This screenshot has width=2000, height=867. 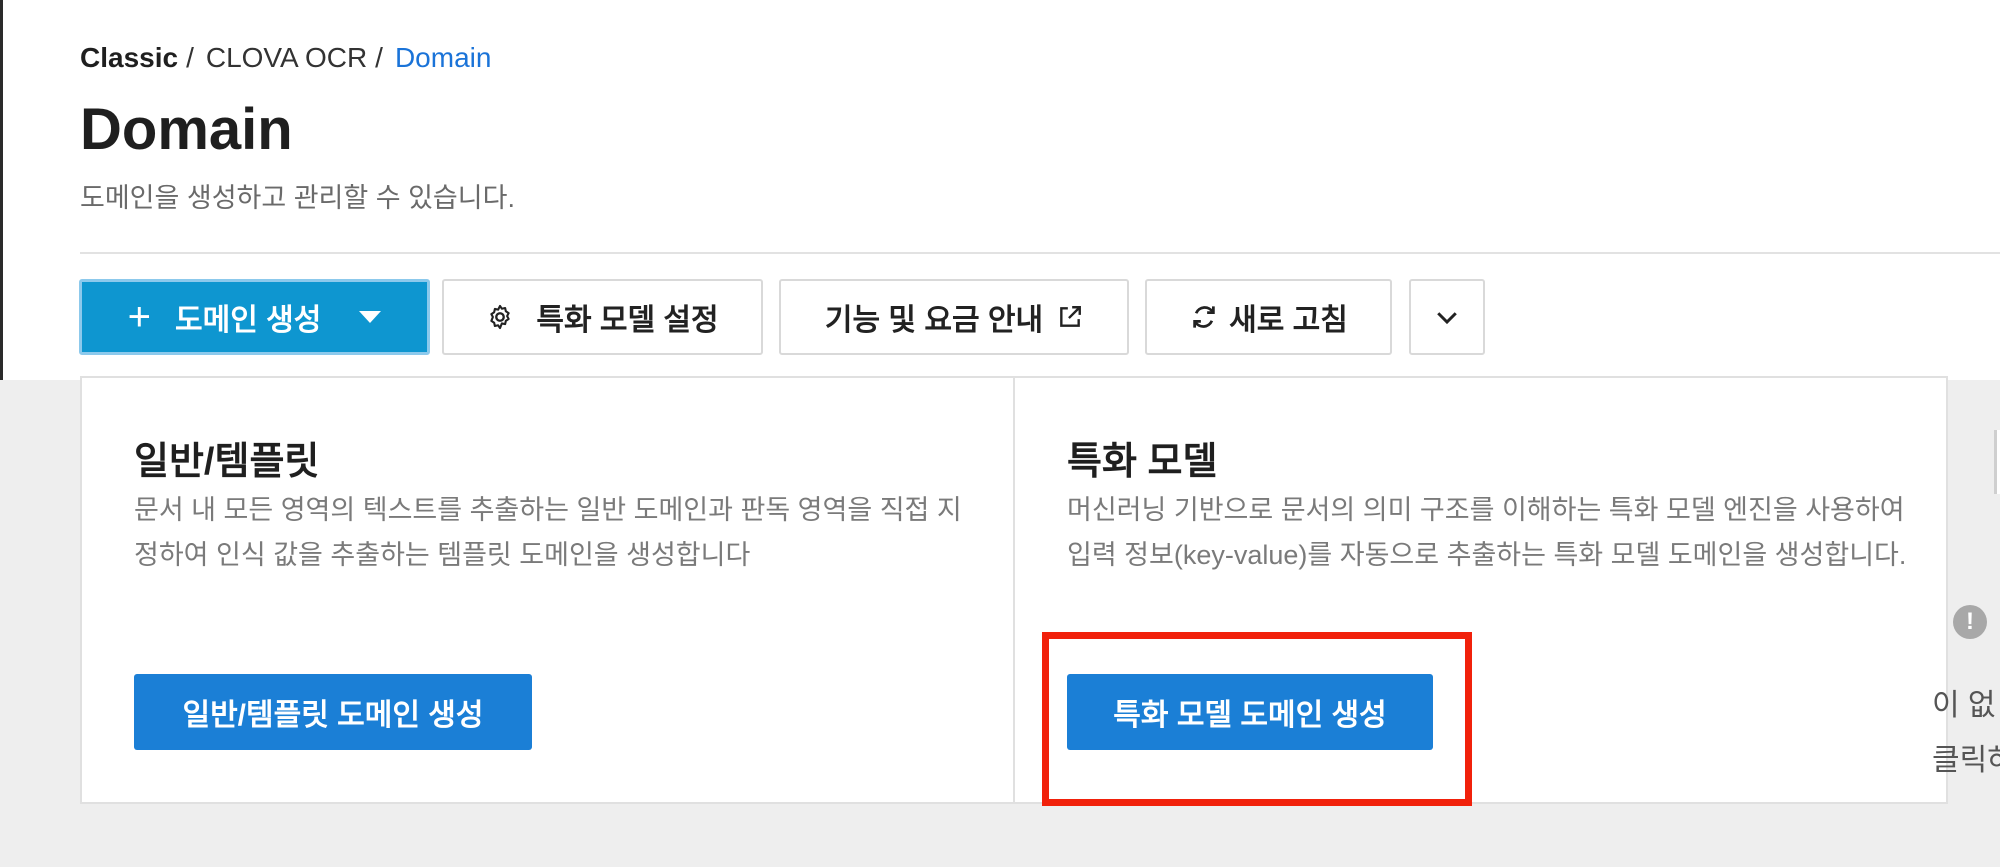 What do you see at coordinates (370, 317) in the screenshot?
I see `caret-down-icon` at bounding box center [370, 317].